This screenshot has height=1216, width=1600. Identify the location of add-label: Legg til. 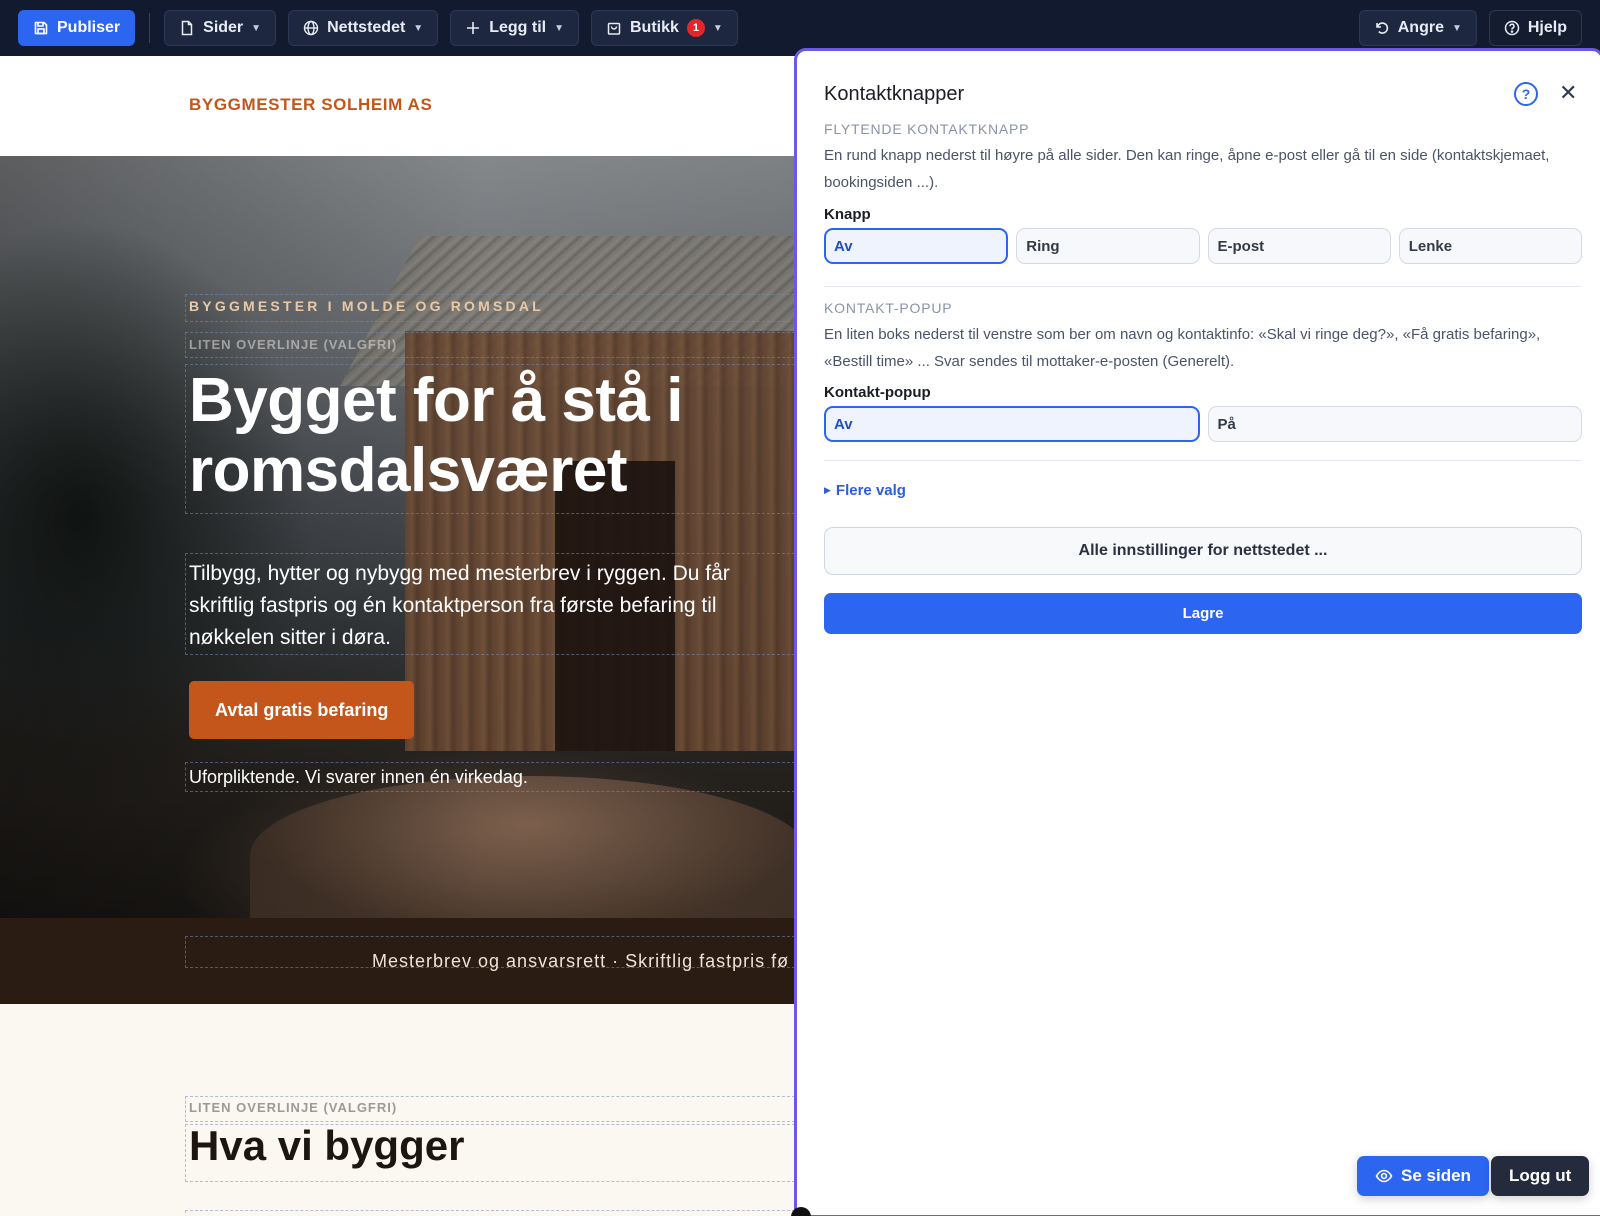
(518, 27).